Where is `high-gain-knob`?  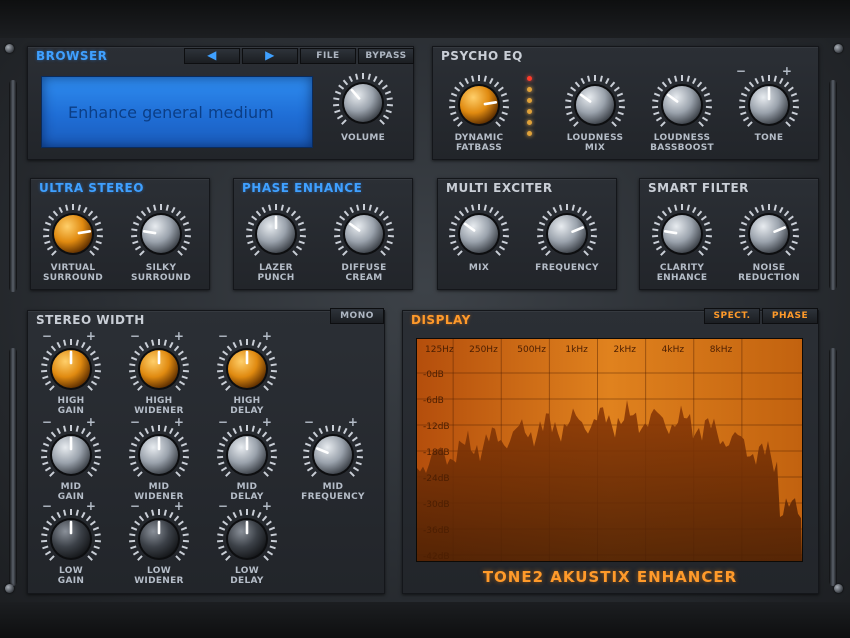
high-gain-knob is located at coordinates (71, 369).